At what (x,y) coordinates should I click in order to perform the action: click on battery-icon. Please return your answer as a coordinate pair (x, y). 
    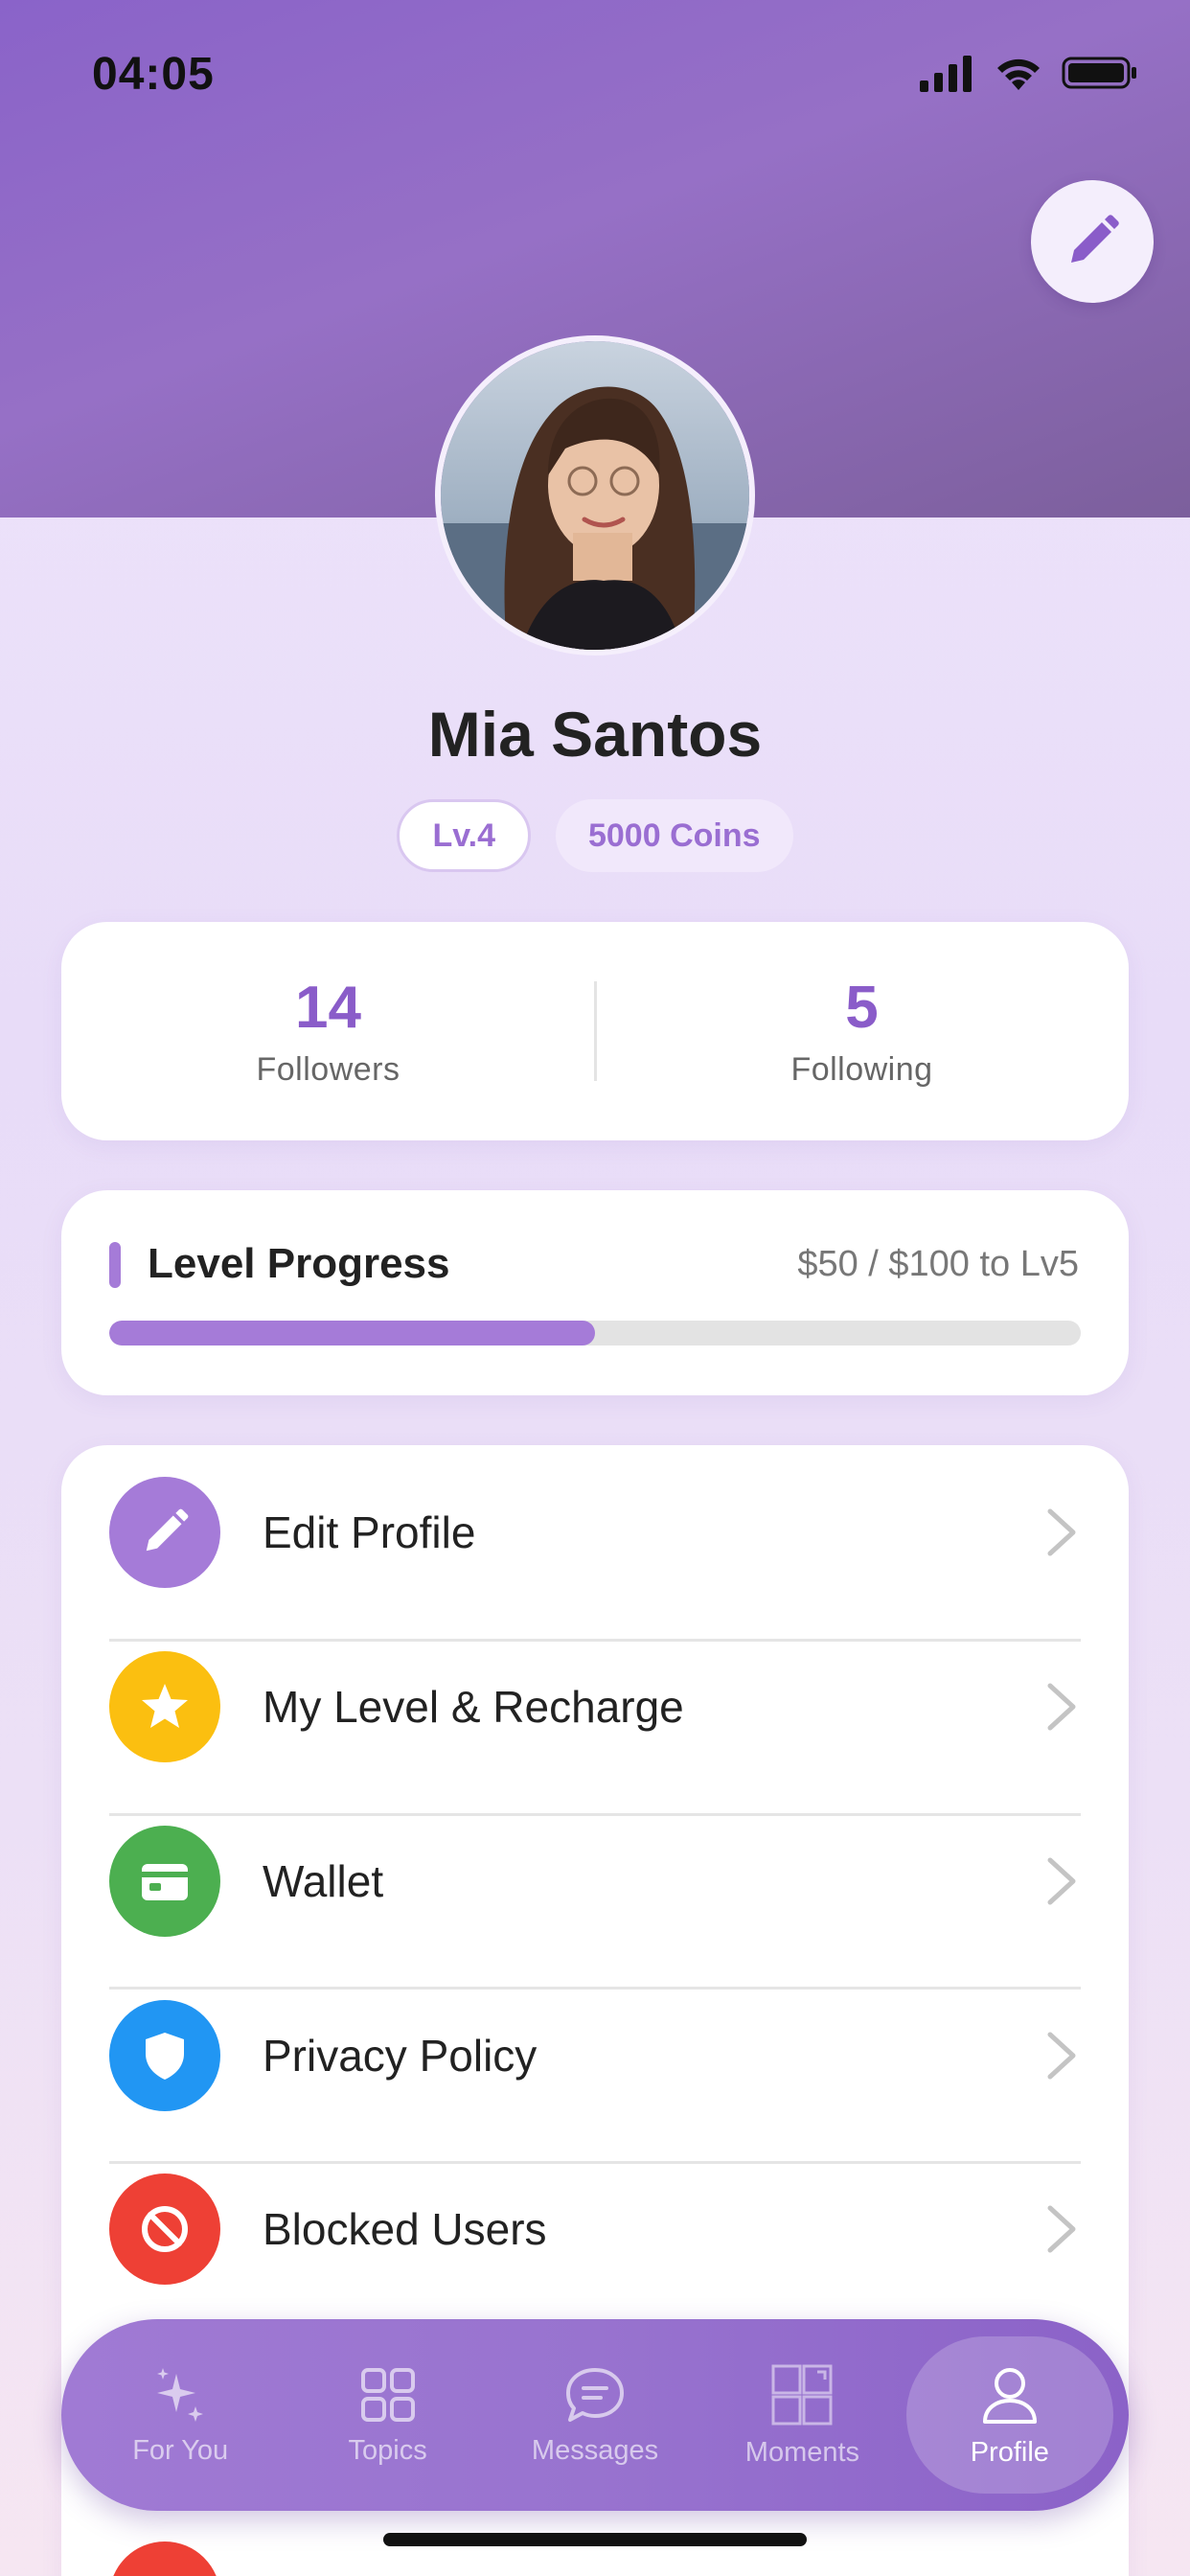
    Looking at the image, I should click on (1099, 73).